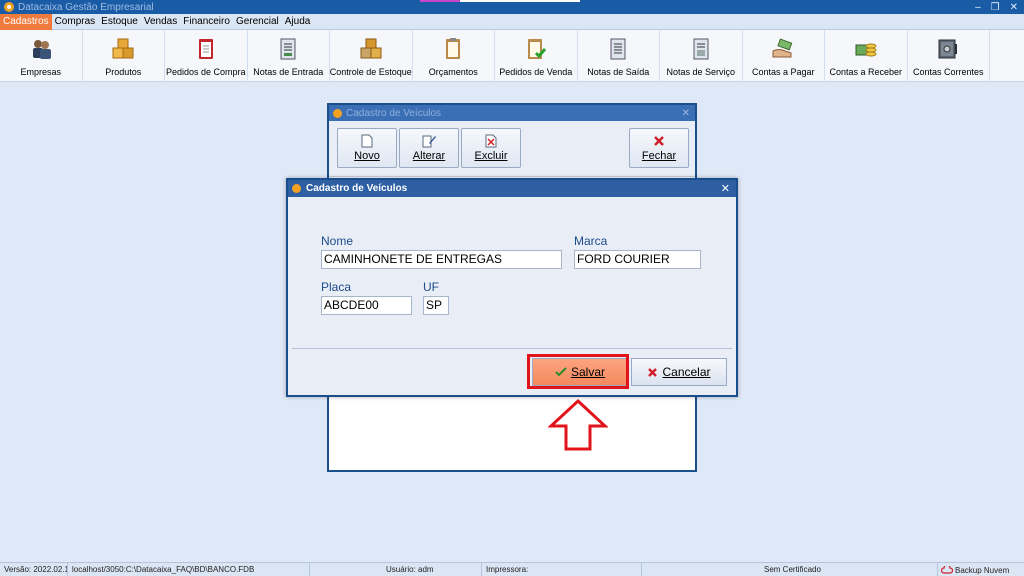 The height and width of the screenshot is (576, 1024). I want to click on nome-label: Nome, so click(337, 241).